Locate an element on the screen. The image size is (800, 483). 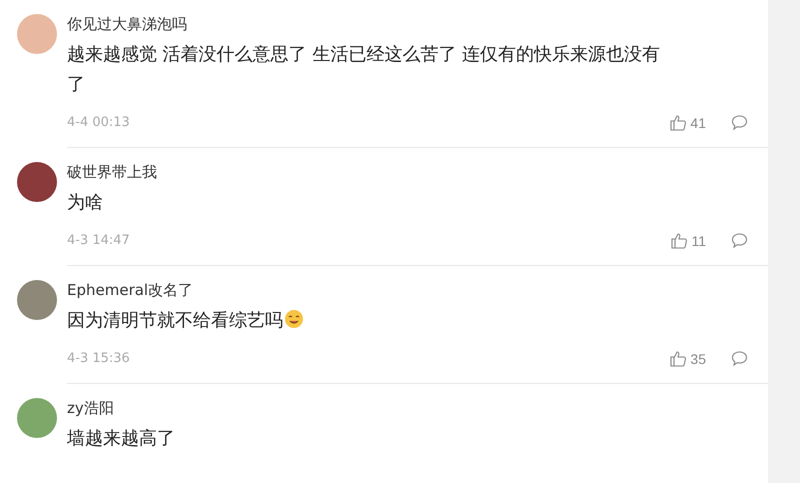
like-button: 11 is located at coordinates (688, 240).